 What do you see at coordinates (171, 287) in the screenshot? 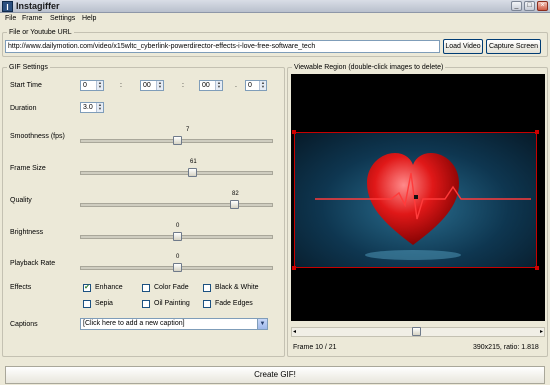
I see `color-fade-label: Color Fade` at bounding box center [171, 287].